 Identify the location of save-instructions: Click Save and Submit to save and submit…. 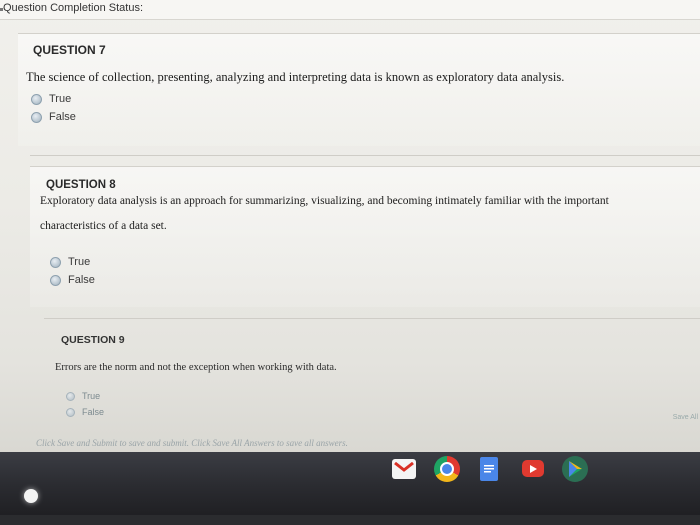
(192, 443).